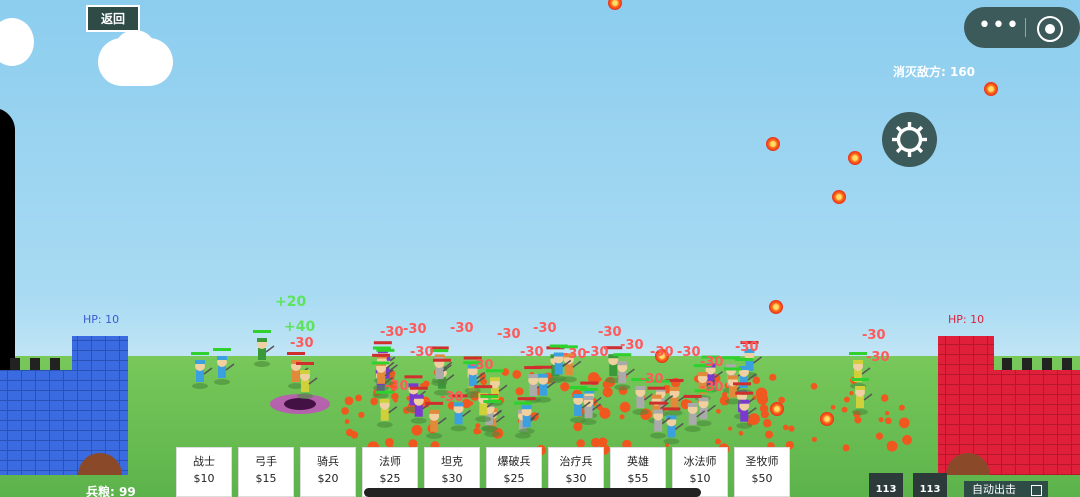 Image resolution: width=1080 pixels, height=497 pixels. What do you see at coordinates (1036, 490) in the screenshot?
I see `checkbox-icon` at bounding box center [1036, 490].